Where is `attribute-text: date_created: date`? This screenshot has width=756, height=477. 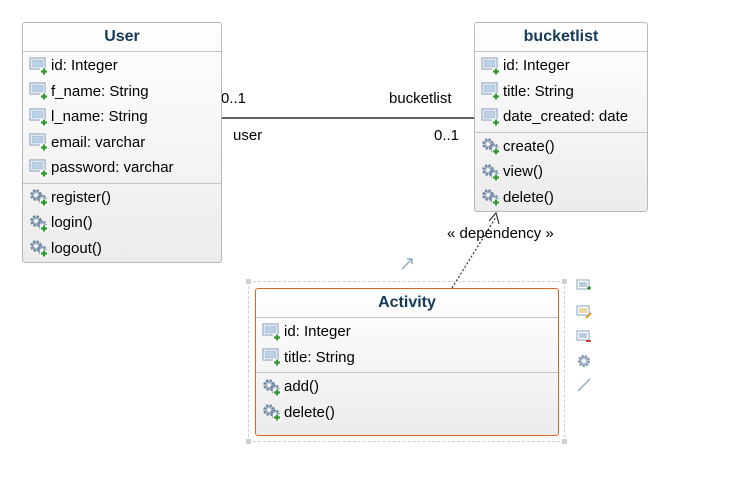
attribute-text: date_created: date is located at coordinates (566, 117).